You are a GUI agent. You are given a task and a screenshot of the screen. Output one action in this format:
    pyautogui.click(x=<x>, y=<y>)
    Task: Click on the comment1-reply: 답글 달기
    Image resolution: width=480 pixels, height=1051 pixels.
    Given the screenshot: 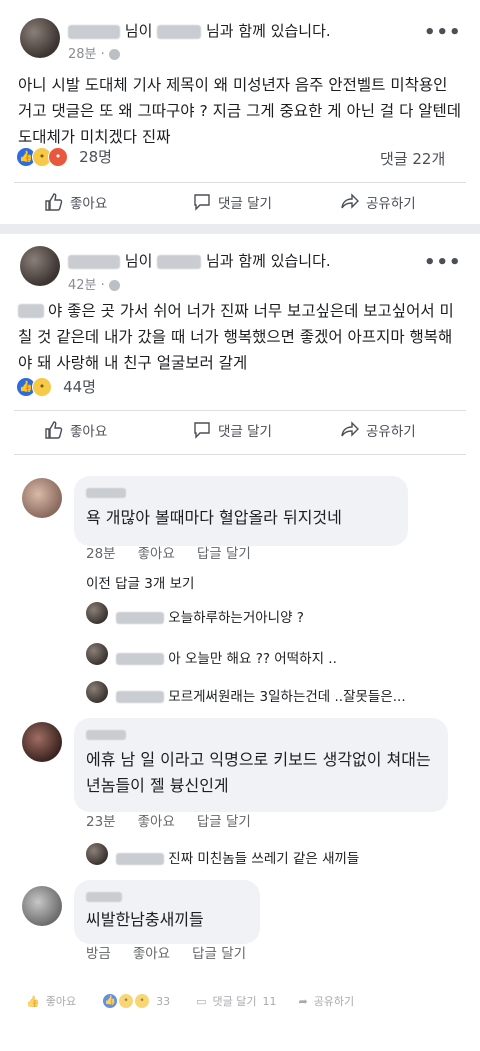 What is the action you would take?
    pyautogui.click(x=224, y=552)
    